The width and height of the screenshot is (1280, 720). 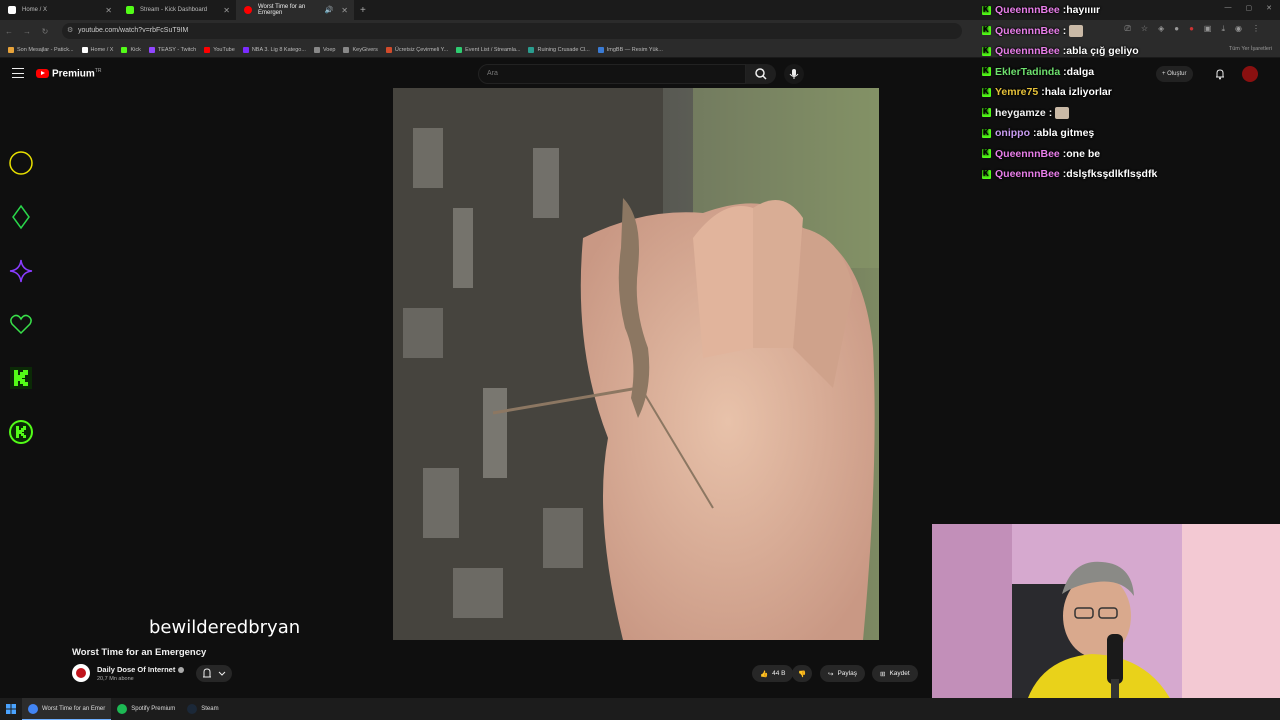 I want to click on taskbar-app: Worst Time for an Emer, so click(x=67, y=709).